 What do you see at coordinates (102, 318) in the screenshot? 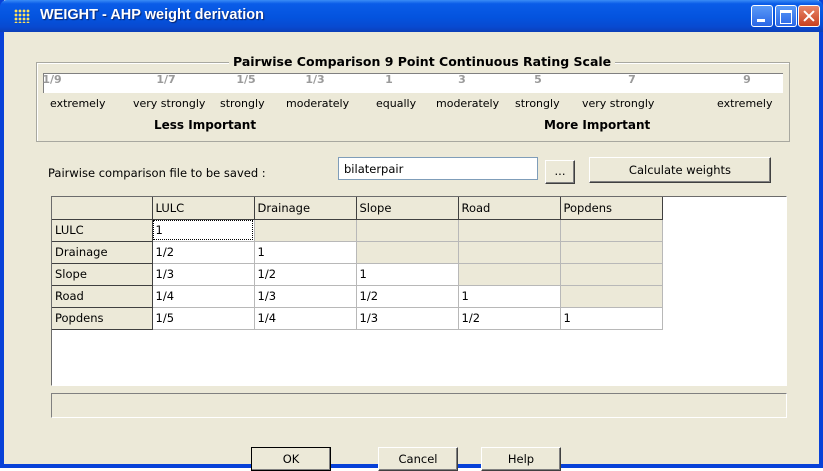
I see `row-header: Popdens` at bounding box center [102, 318].